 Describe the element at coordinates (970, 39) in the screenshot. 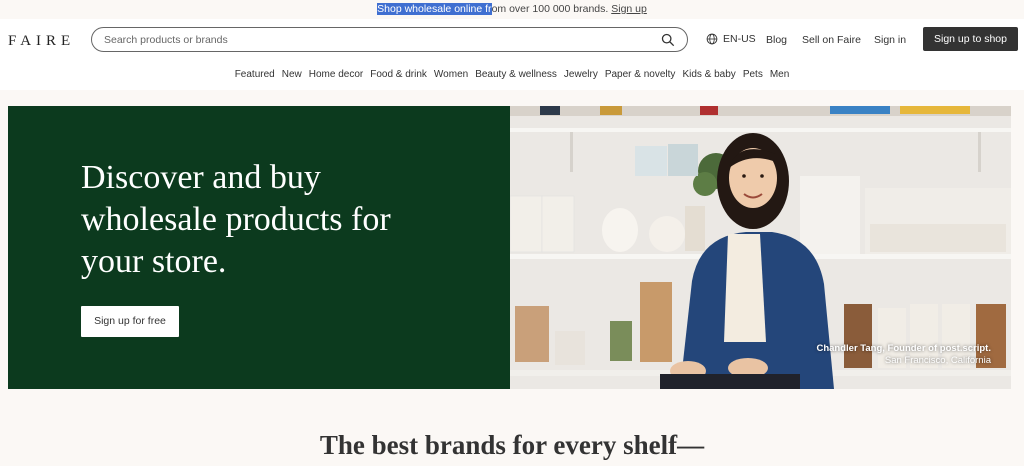

I see `sign-up-to-shop-button: Sign up to shop` at that location.